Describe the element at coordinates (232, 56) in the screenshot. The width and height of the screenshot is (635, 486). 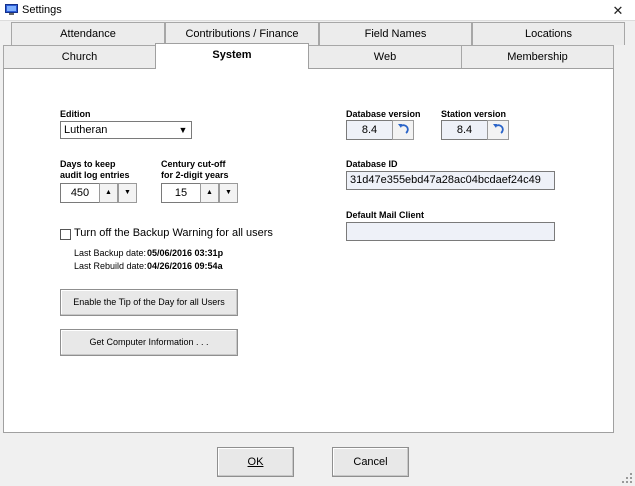
I see `tab-system: System` at that location.